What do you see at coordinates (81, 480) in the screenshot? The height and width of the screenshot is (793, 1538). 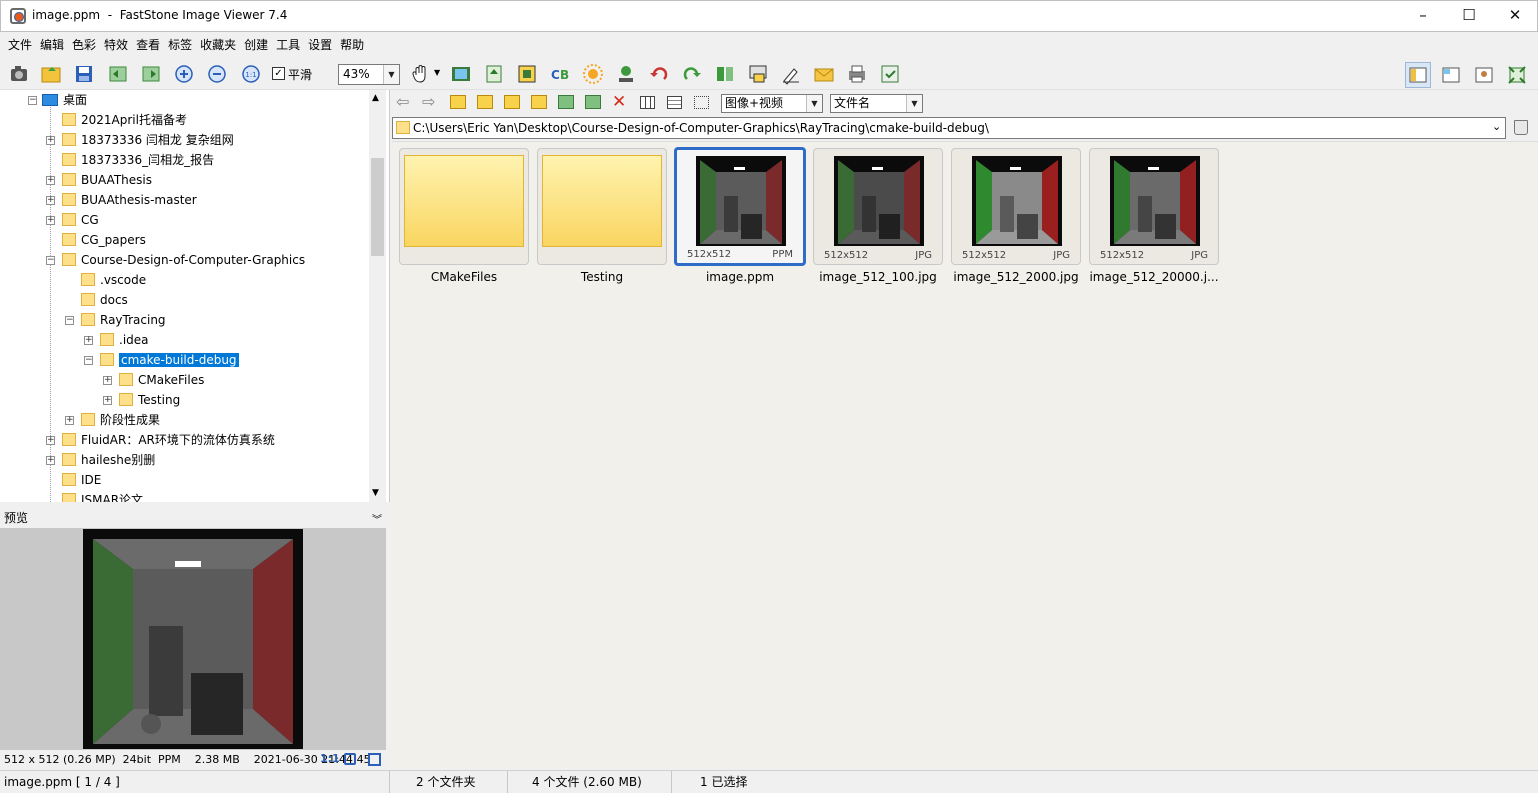 I see `tree-item: IDE` at bounding box center [81, 480].